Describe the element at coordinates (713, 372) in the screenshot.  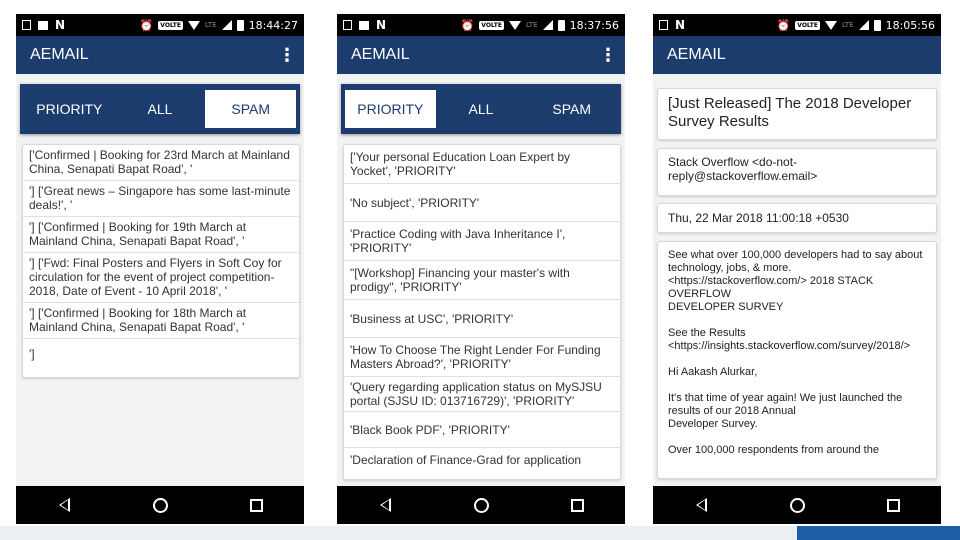
I see `body-paragraph: Hi Aakash Alurkar,` at that location.